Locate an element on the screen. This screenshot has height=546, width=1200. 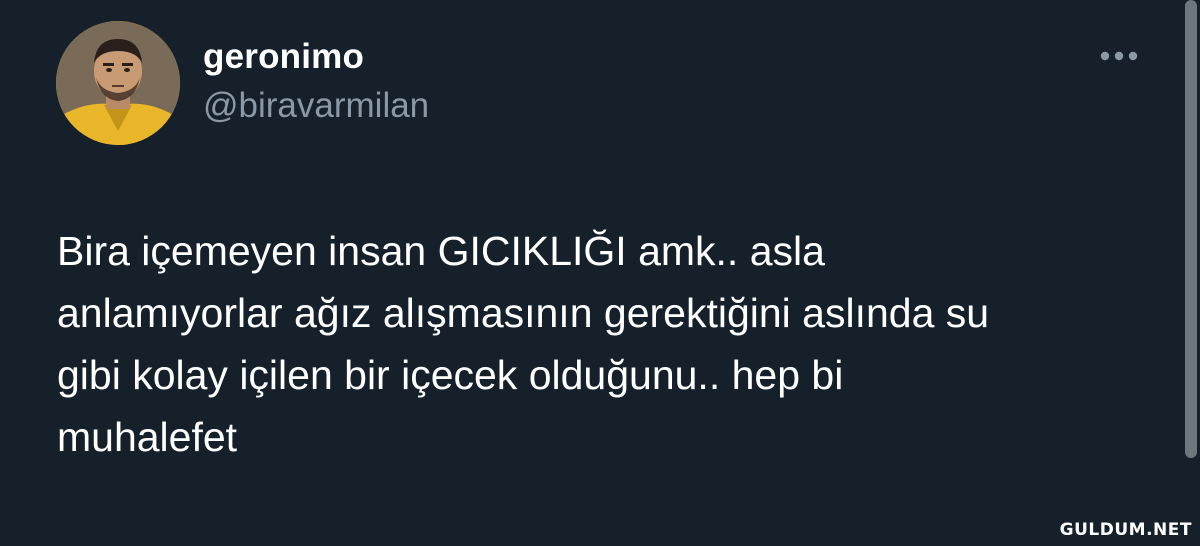
author-handle: @biravarmilan is located at coordinates (316, 106).